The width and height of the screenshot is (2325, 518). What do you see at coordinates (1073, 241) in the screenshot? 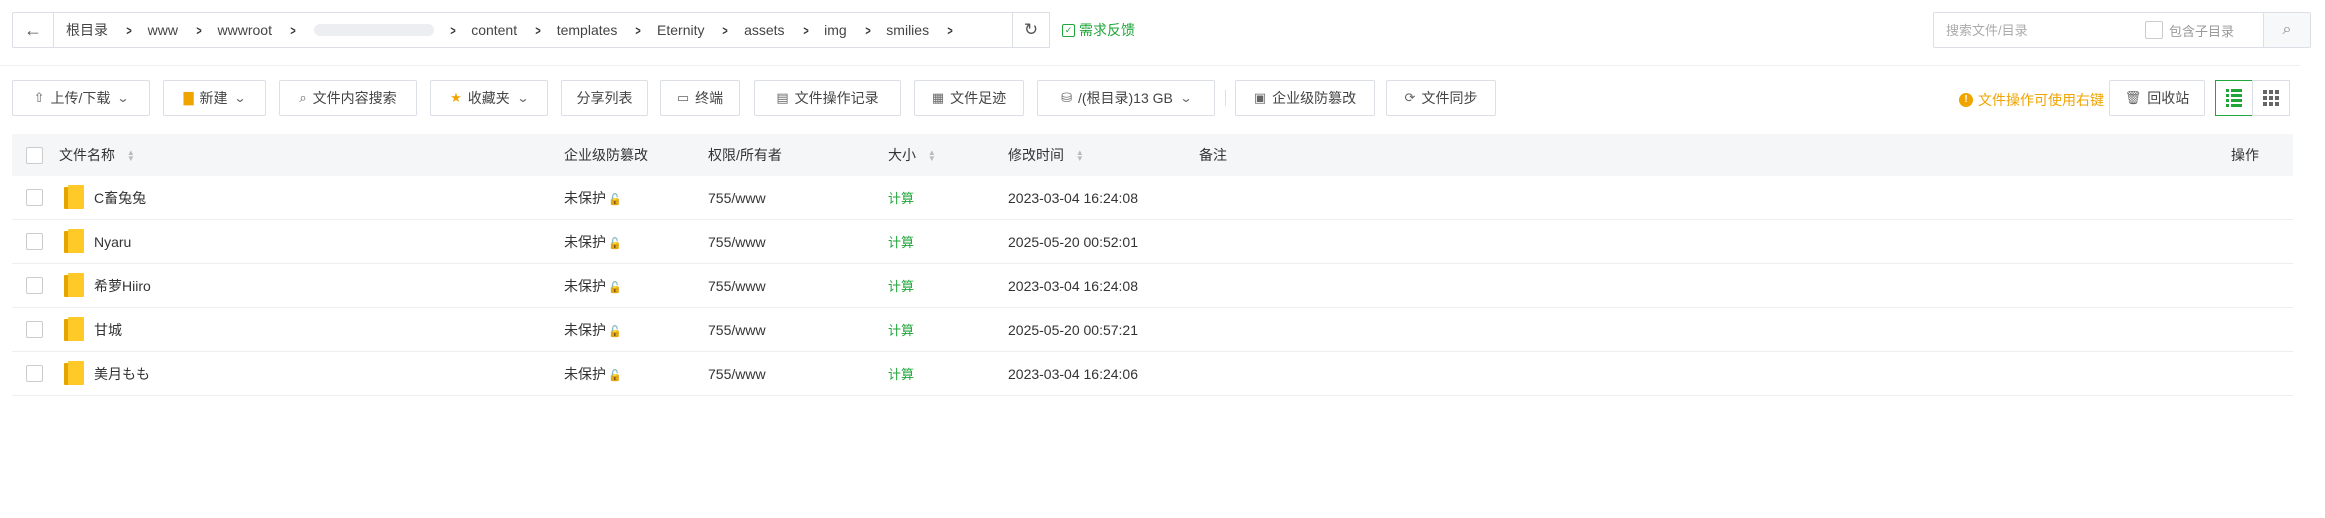
I see `modified-time: 2025-05-20 00:52:01` at bounding box center [1073, 241].